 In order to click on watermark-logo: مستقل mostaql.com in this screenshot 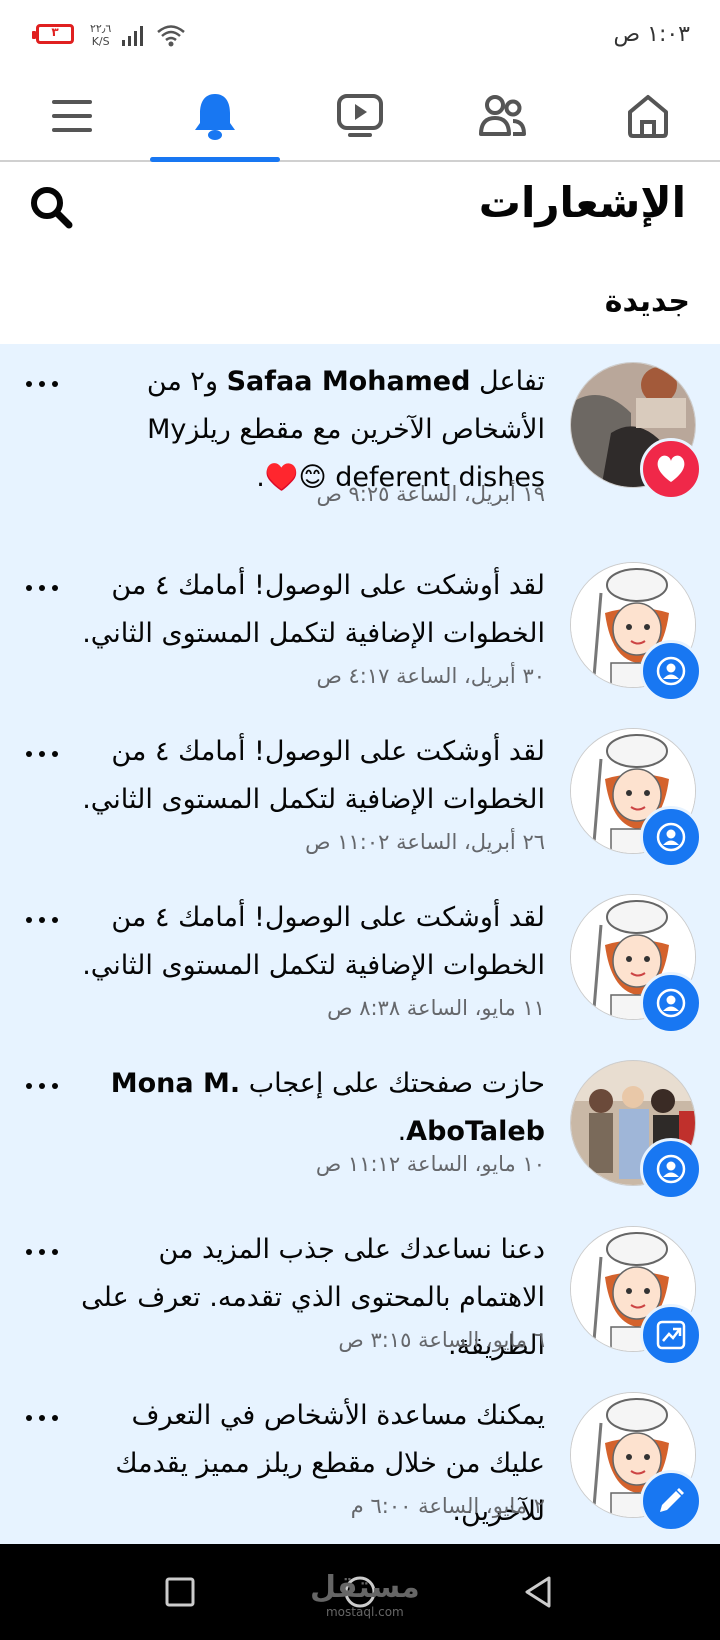, I will do `click(365, 1594)`.